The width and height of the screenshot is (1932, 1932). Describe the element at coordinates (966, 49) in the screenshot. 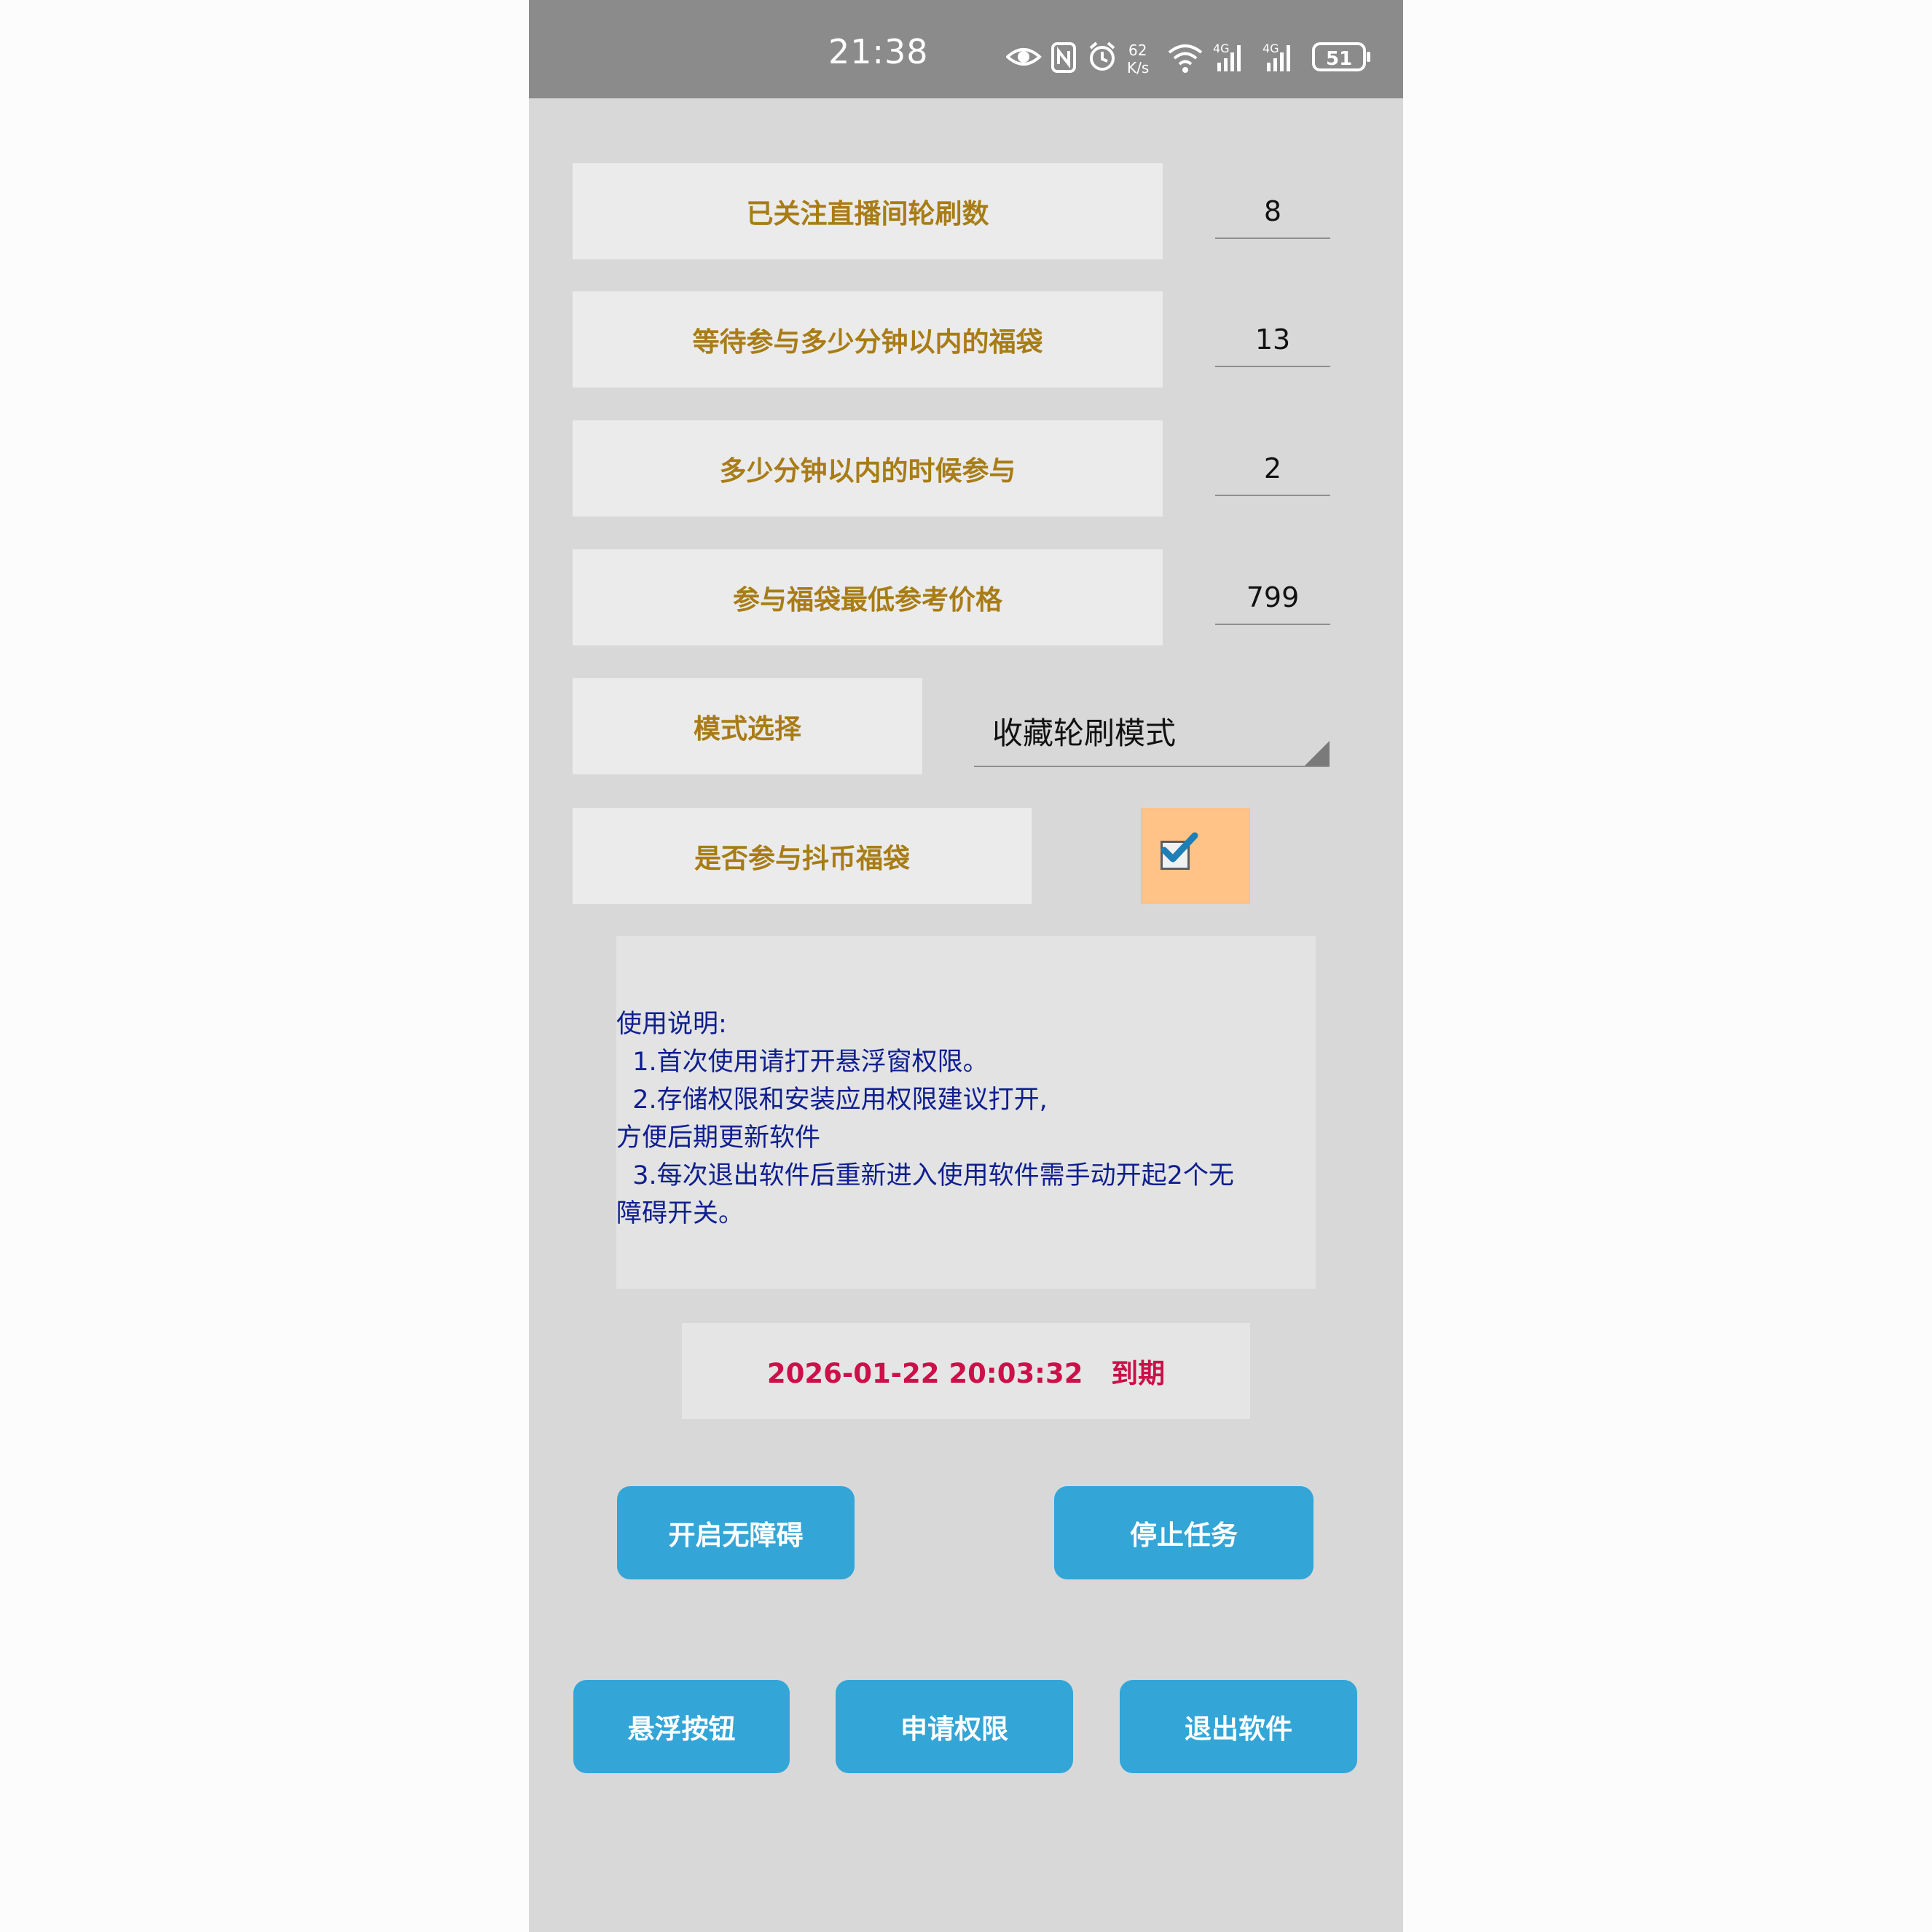

I see `status-bar: 21:38 62 K/s 4G 4G 51` at that location.